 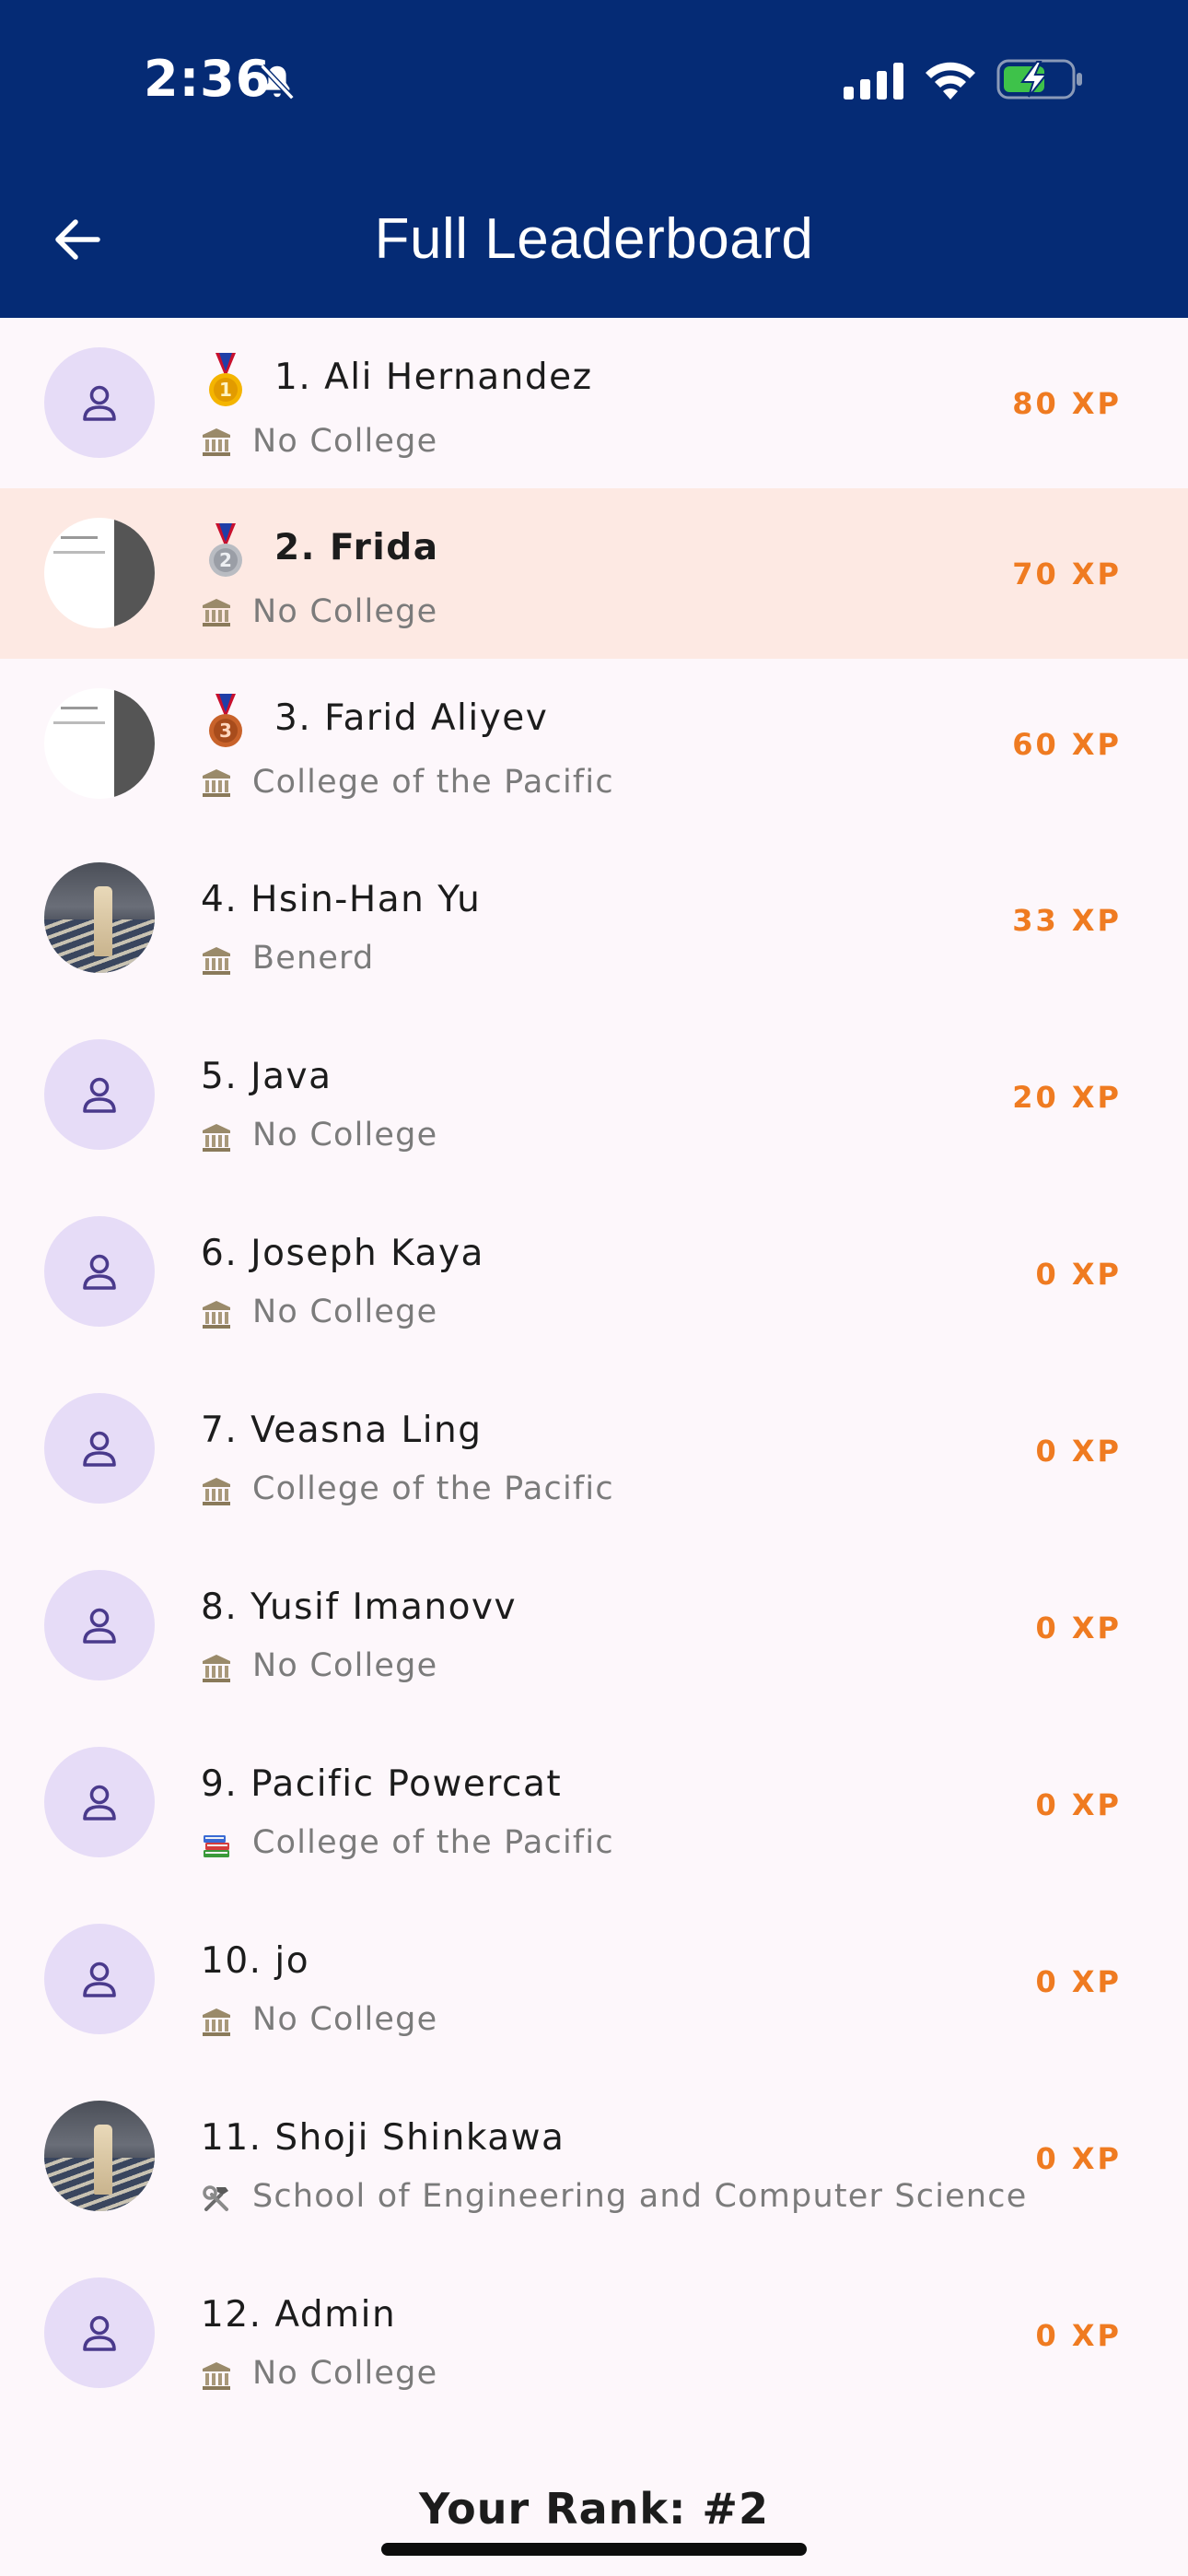 I want to click on player-name: 3. Farid Aliyev, so click(x=411, y=718).